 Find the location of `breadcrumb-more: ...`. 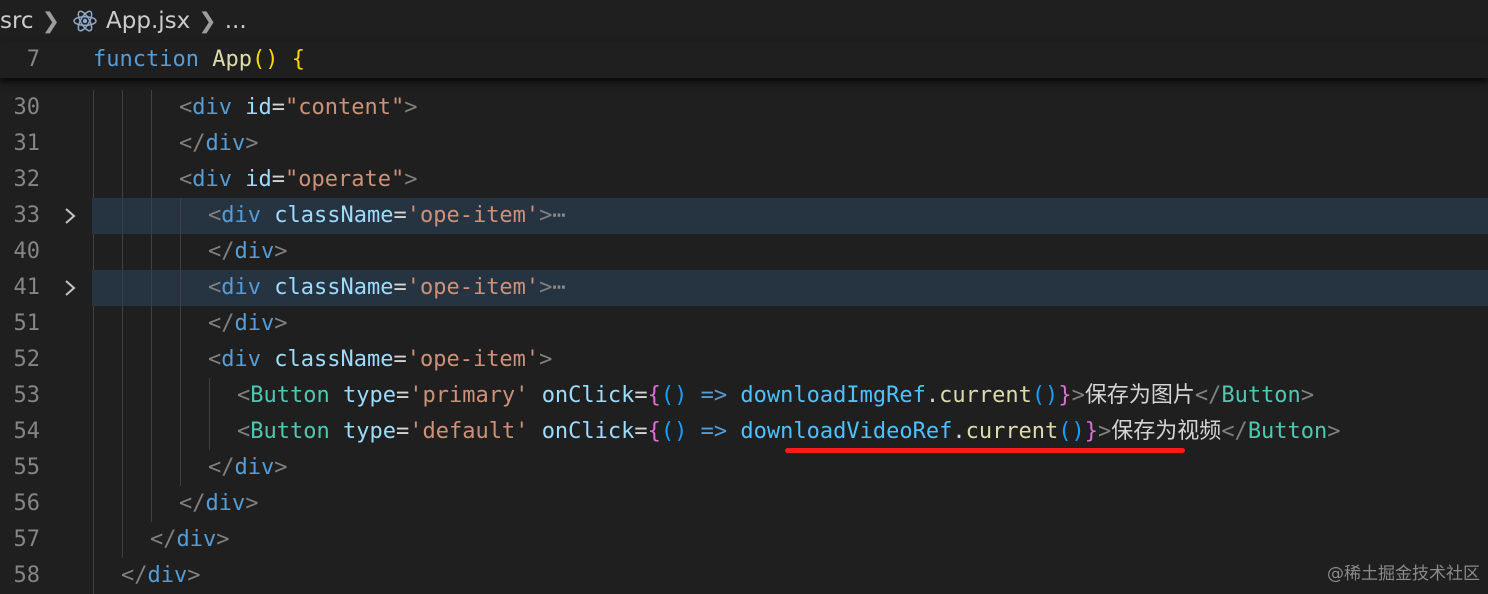

breadcrumb-more: ... is located at coordinates (236, 21).